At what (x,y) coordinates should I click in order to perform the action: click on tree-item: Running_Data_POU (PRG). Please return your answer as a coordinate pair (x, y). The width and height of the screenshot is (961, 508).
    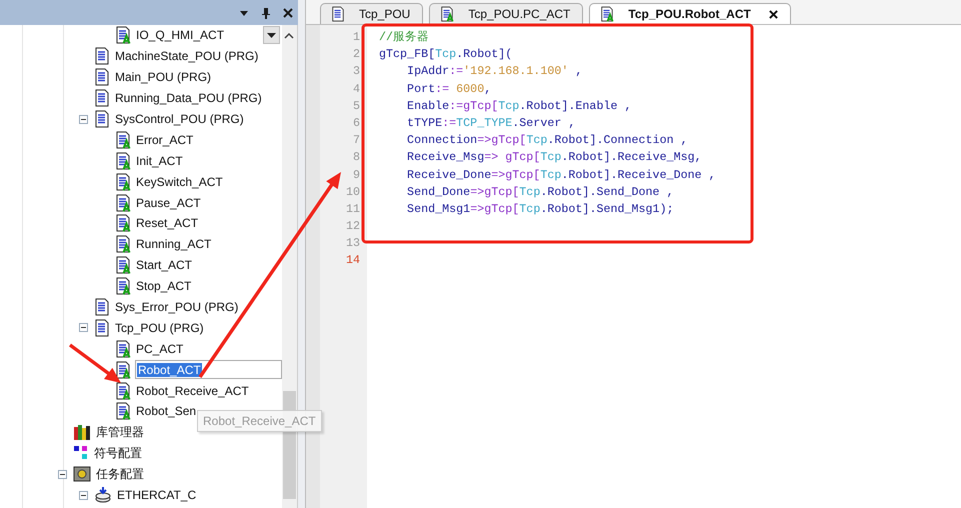
    Looking at the image, I should click on (188, 98).